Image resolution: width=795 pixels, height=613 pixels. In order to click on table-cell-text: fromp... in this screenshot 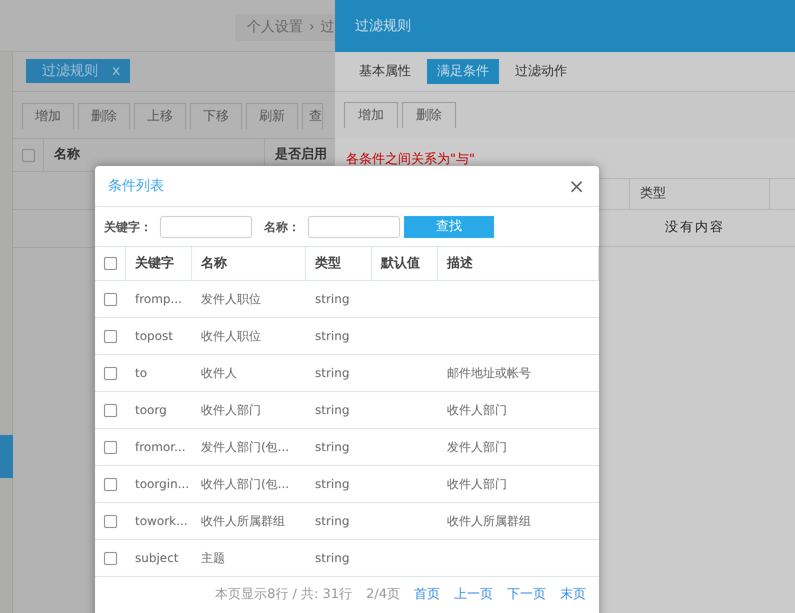, I will do `click(158, 299)`.